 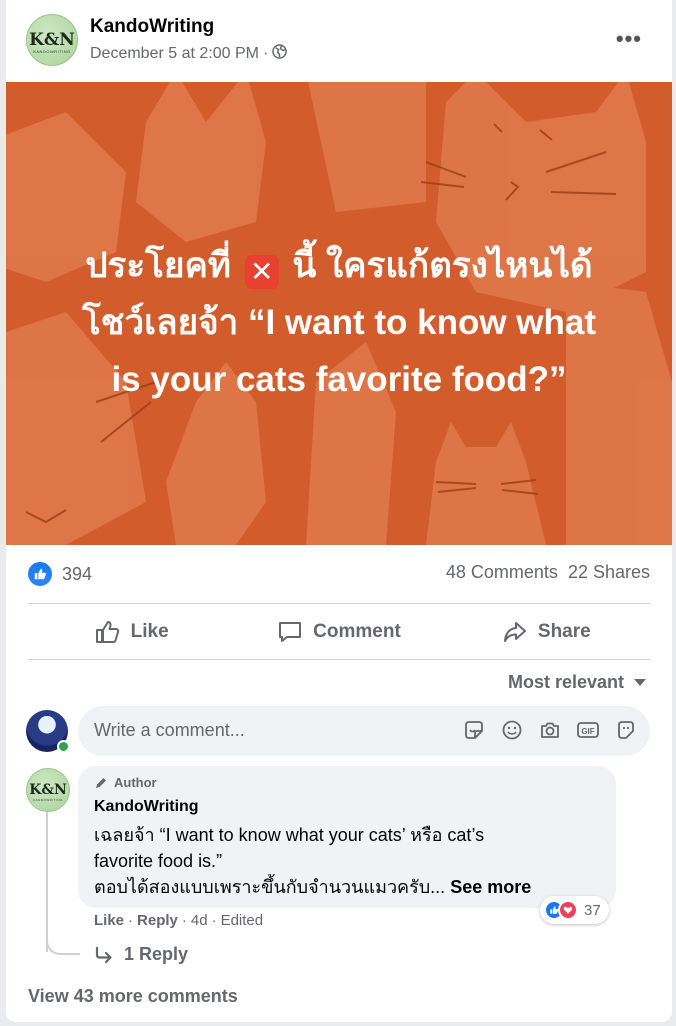 I want to click on view-replies-link: 1 Reply, so click(x=141, y=954).